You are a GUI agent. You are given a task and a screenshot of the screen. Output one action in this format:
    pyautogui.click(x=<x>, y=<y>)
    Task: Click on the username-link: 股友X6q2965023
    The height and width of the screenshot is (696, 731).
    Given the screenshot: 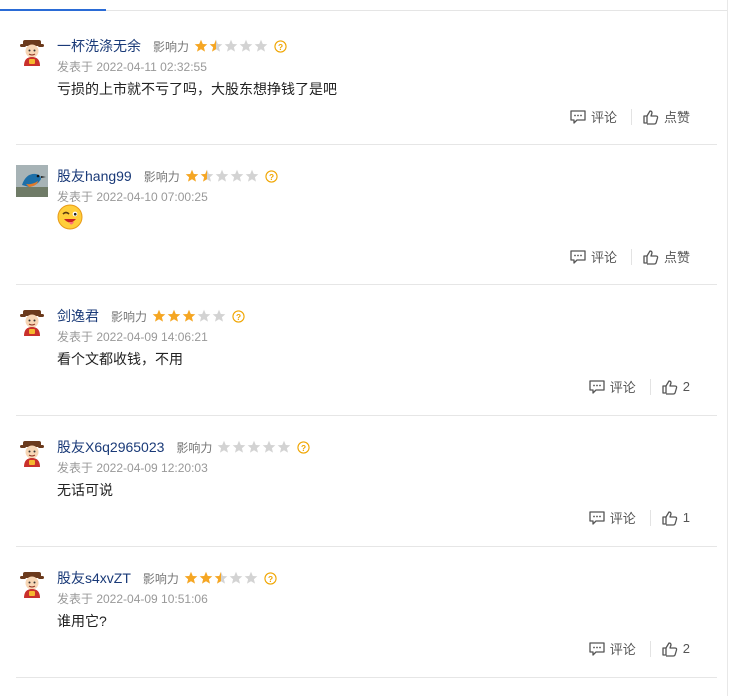 What is the action you would take?
    pyautogui.click(x=110, y=447)
    